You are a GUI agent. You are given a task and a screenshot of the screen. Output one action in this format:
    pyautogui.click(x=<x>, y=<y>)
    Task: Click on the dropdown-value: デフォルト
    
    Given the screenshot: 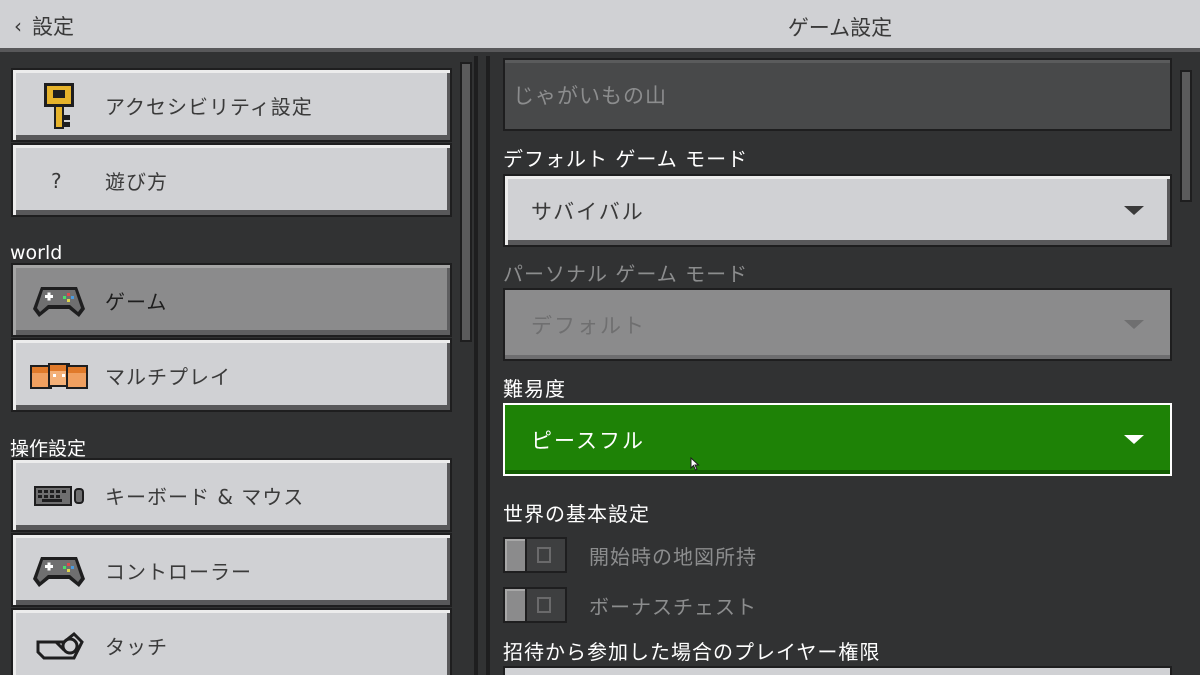 What is the action you would take?
    pyautogui.click(x=588, y=325)
    